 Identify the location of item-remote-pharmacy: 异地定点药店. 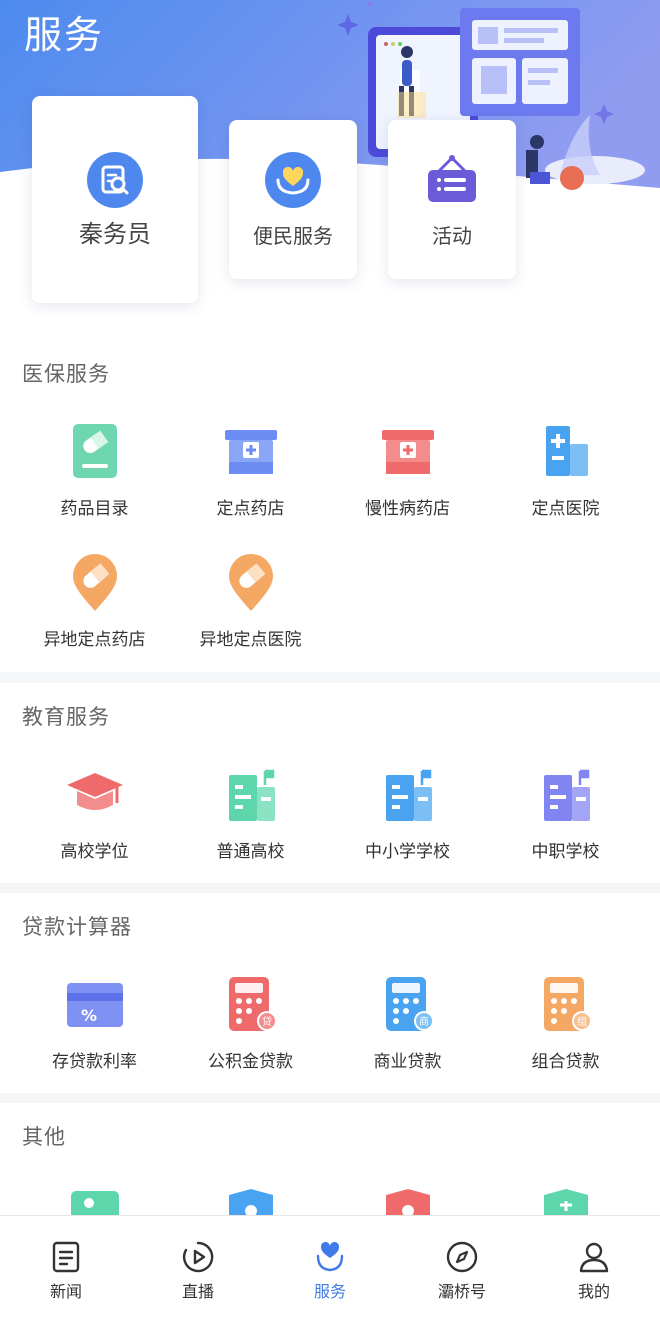
(94, 601).